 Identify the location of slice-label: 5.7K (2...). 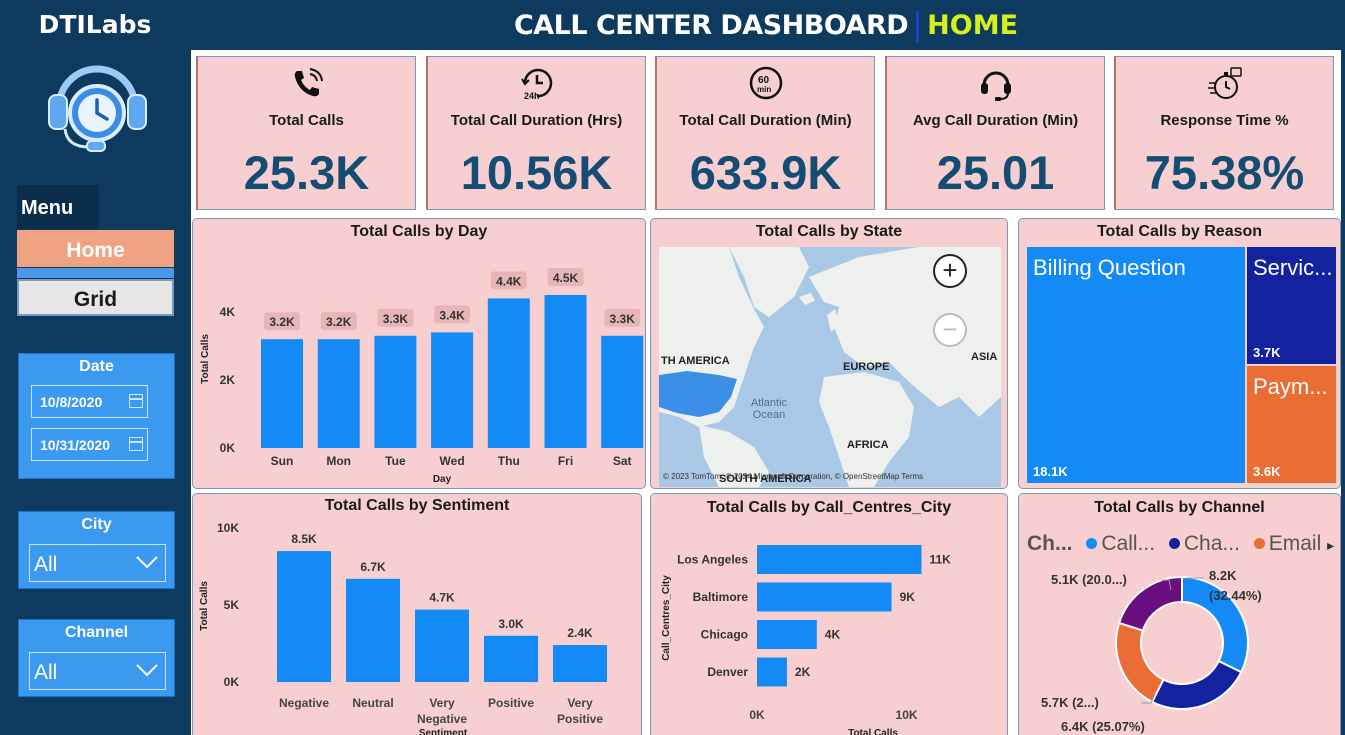
(1070, 702).